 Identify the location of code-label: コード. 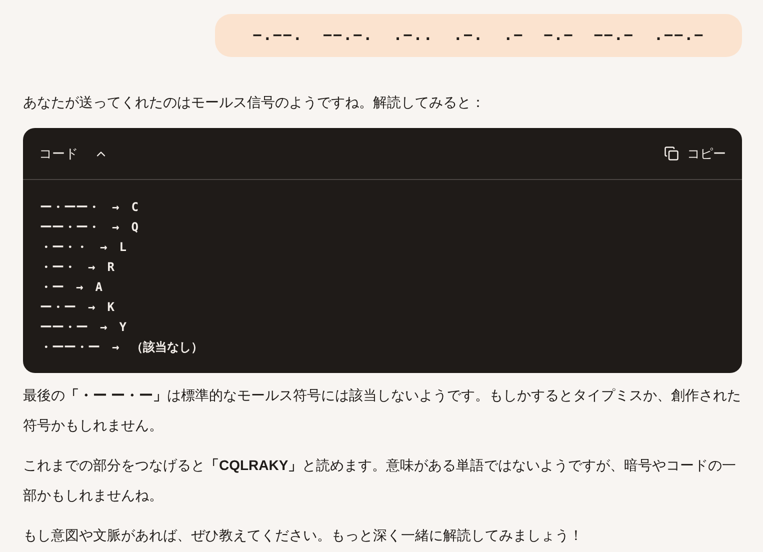
(58, 153).